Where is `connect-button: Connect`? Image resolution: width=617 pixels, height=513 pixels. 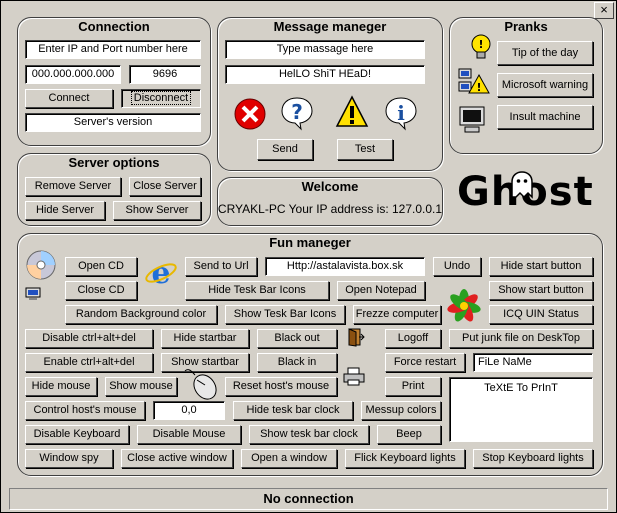 connect-button: Connect is located at coordinates (69, 98).